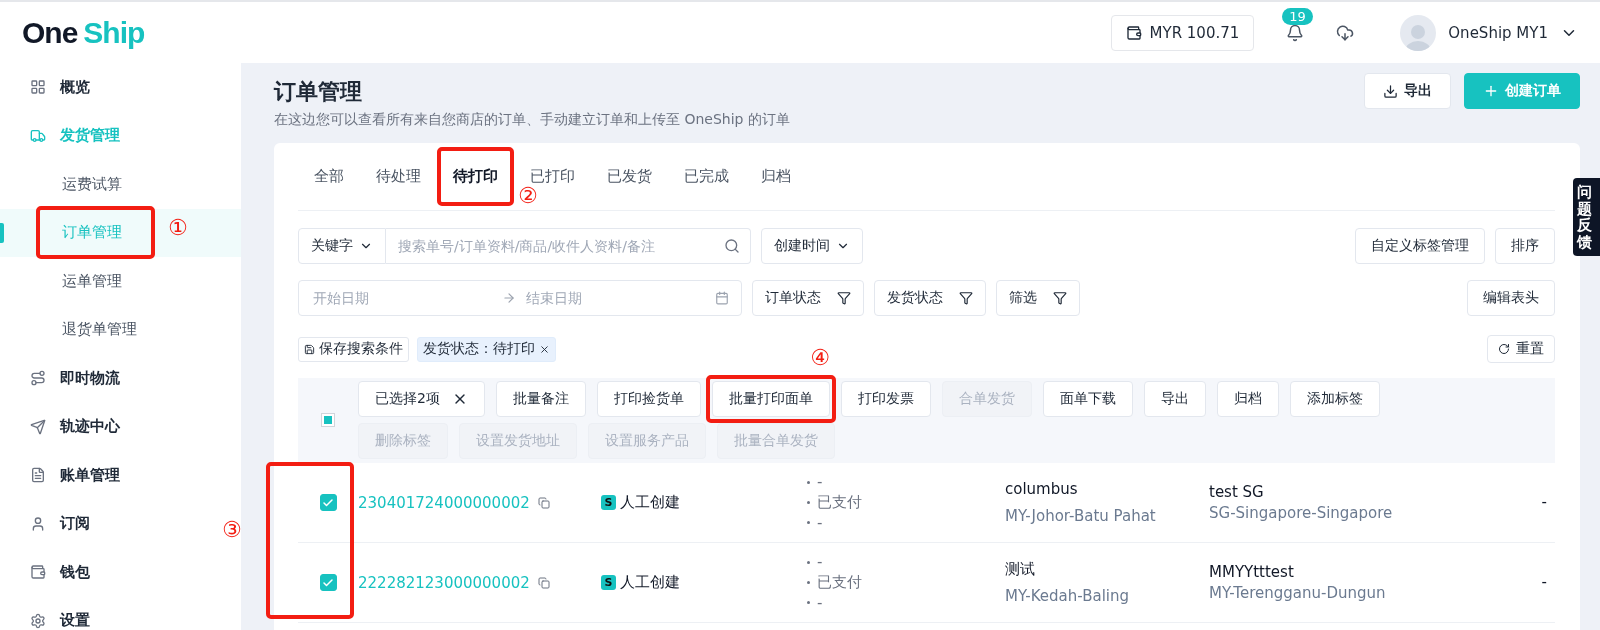 This screenshot has width=1600, height=630. What do you see at coordinates (532, 120) in the screenshot?
I see `page-subtitle: 在这边您可以查看所有来自您商店的订单、手动建立订单和上传至 OneShip 的订单` at bounding box center [532, 120].